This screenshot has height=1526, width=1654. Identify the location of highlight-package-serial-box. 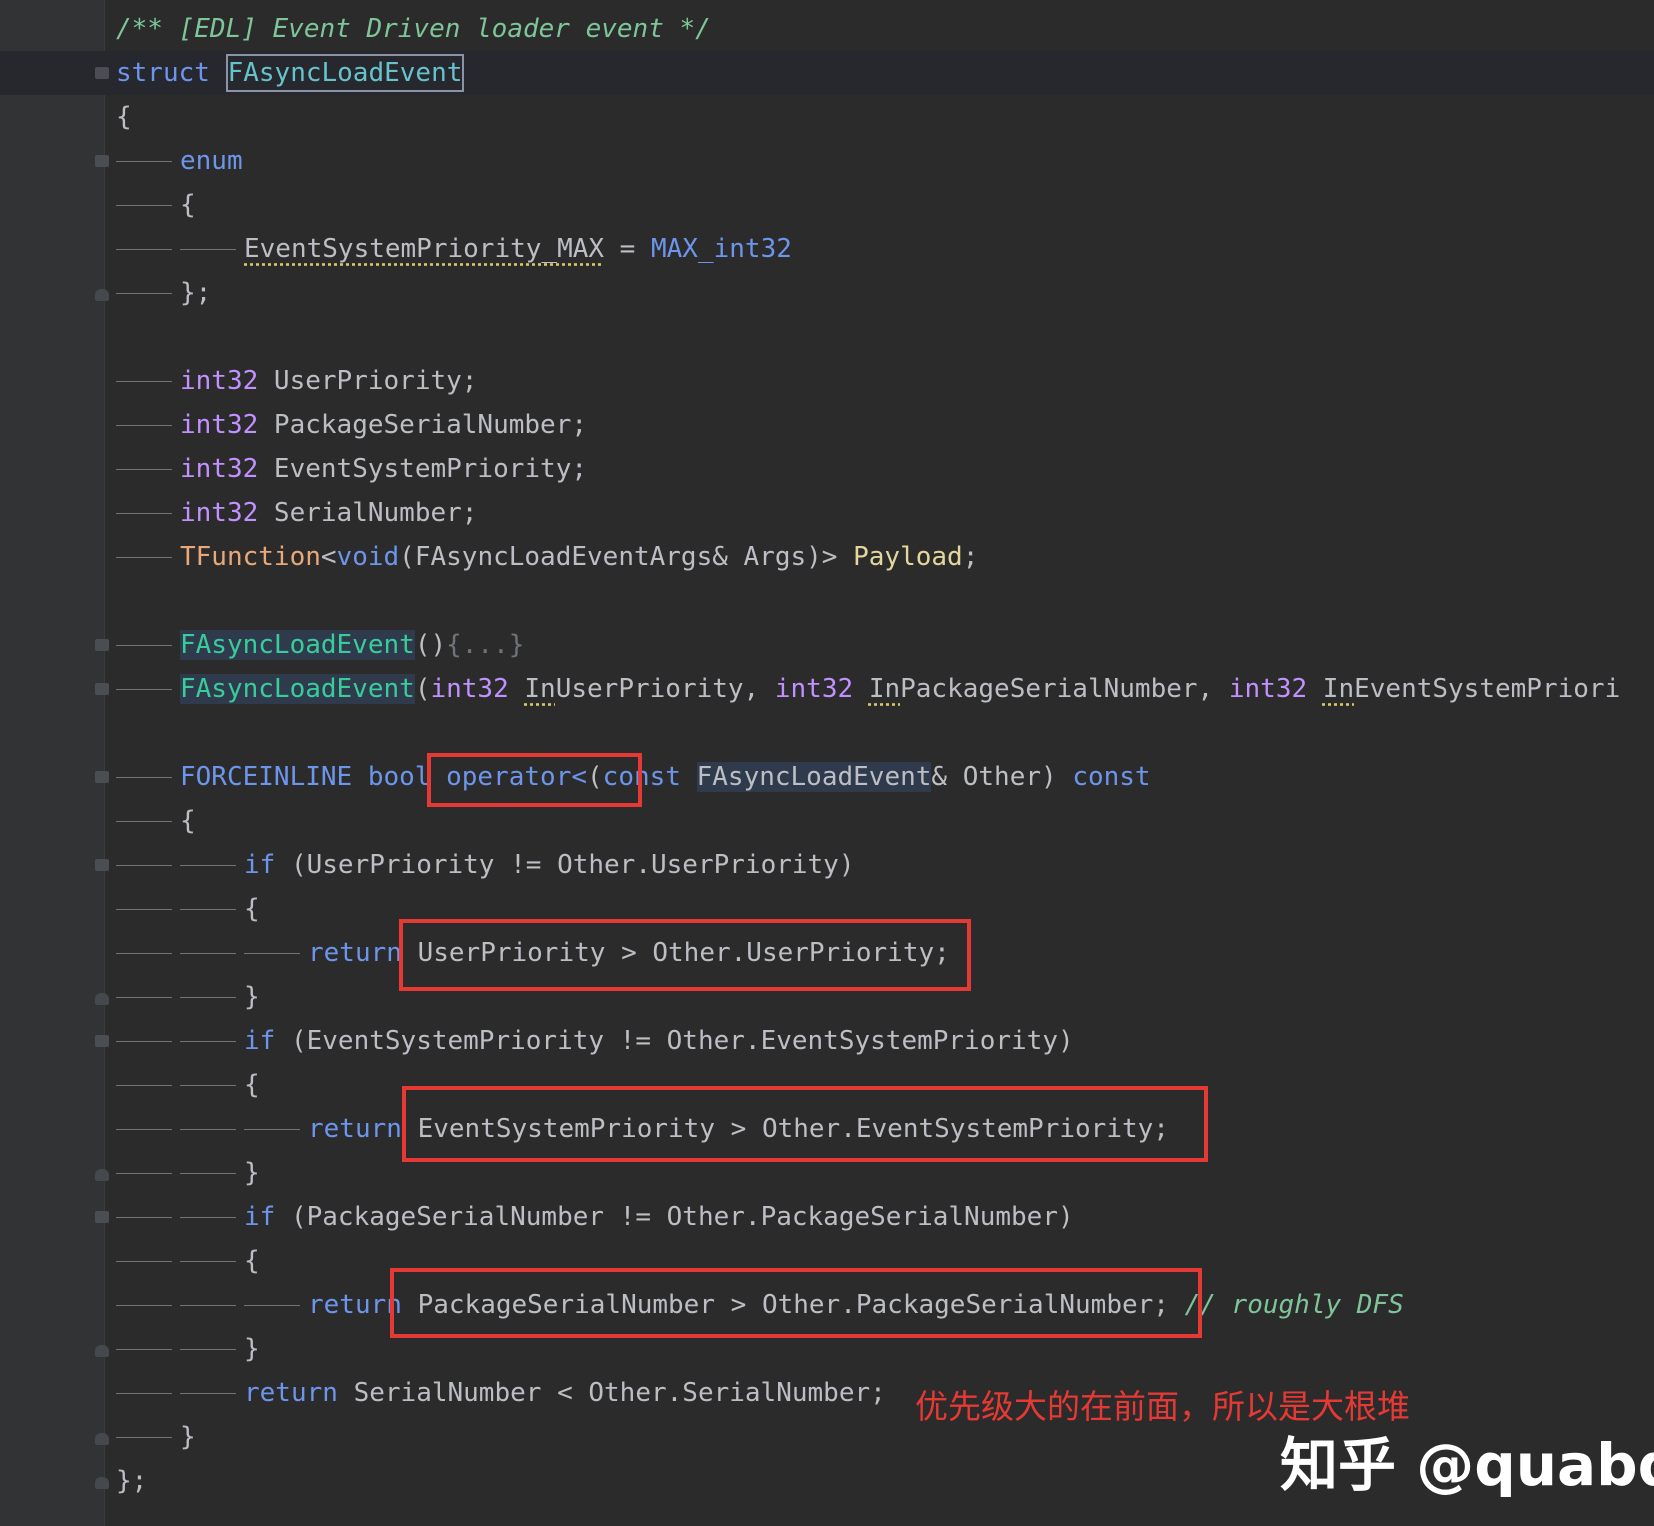
(796, 1303).